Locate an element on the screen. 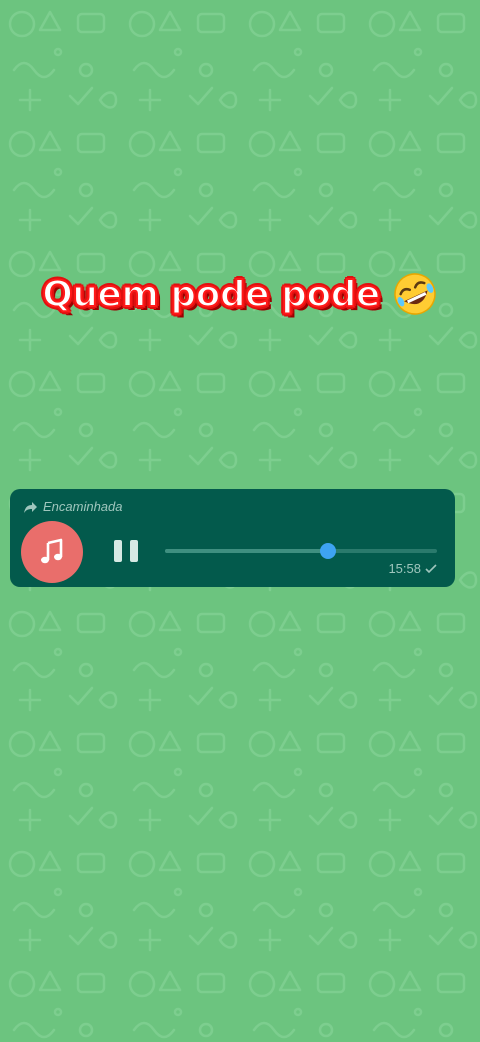 Image resolution: width=480 pixels, height=1042 pixels. voice-message-bubble: Encaminhada 15:58 is located at coordinates (232, 538).